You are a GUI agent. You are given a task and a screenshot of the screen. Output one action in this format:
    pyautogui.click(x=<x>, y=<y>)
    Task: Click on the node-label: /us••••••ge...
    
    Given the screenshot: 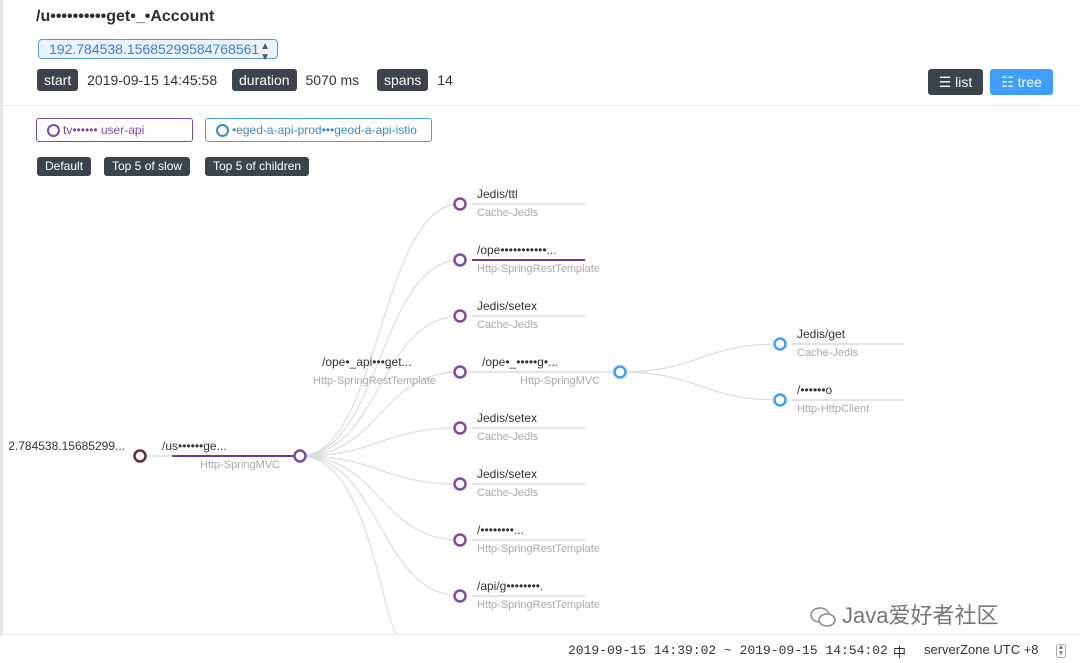 What is the action you would take?
    pyautogui.click(x=194, y=446)
    